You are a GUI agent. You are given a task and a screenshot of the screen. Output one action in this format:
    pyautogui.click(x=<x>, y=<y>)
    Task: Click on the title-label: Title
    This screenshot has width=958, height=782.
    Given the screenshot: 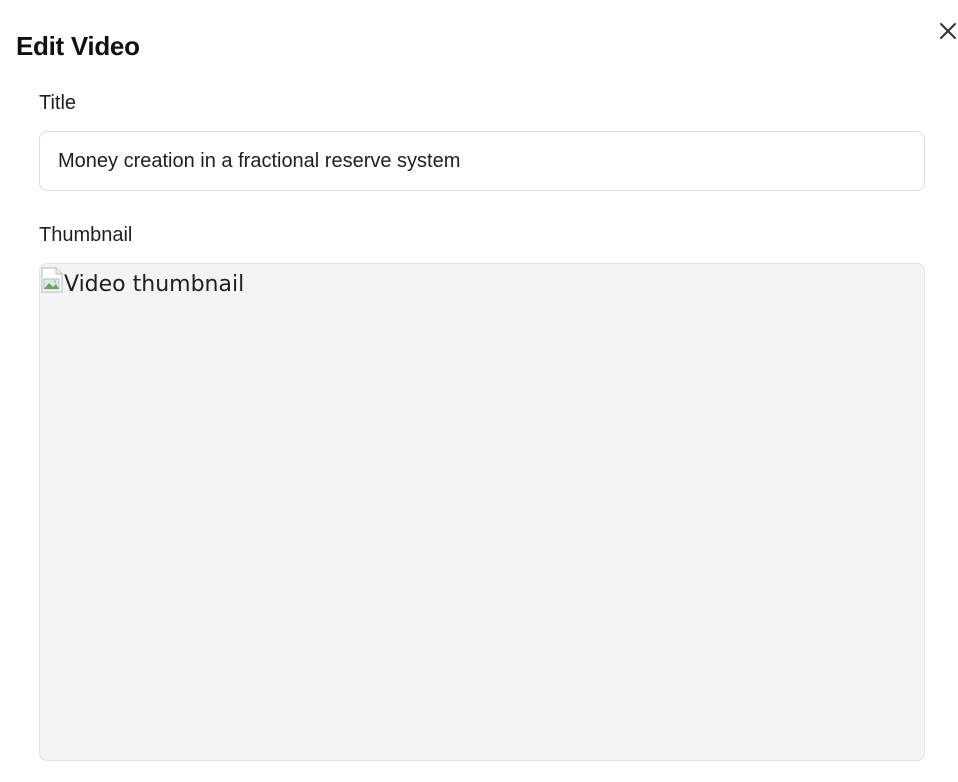 What is the action you would take?
    pyautogui.click(x=58, y=103)
    